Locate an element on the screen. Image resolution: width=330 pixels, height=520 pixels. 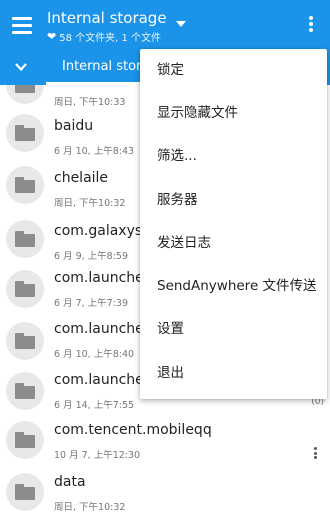
file-name: data is located at coordinates (70, 482).